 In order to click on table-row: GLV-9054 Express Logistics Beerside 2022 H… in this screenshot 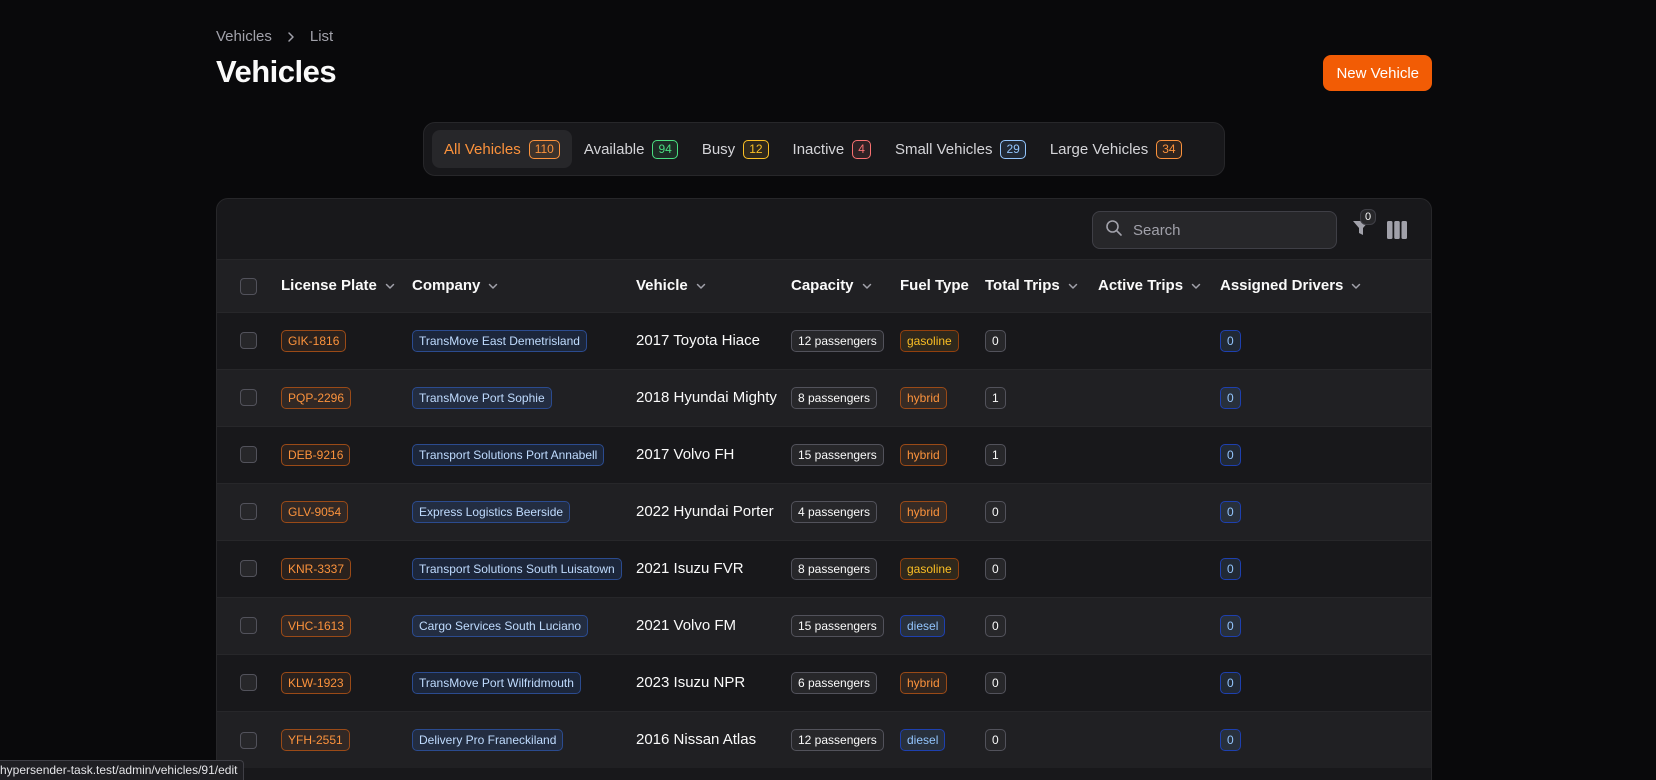, I will do `click(824, 511)`.